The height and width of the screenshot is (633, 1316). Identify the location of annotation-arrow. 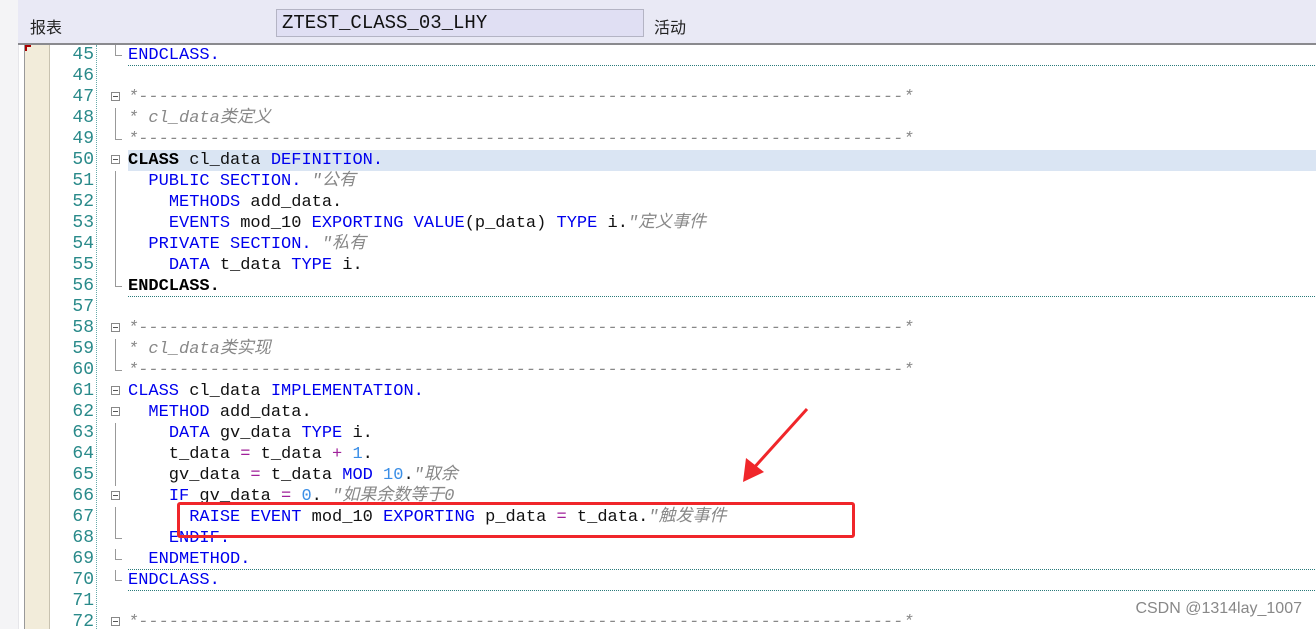
(776, 444).